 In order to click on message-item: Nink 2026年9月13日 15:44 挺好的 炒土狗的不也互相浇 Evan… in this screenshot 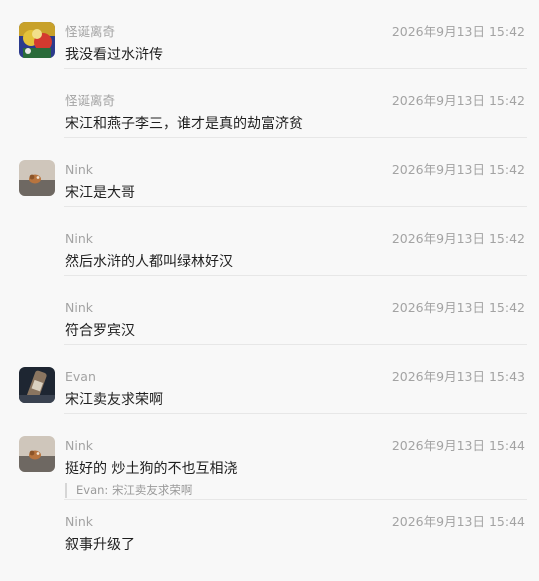, I will do `click(269, 457)`.